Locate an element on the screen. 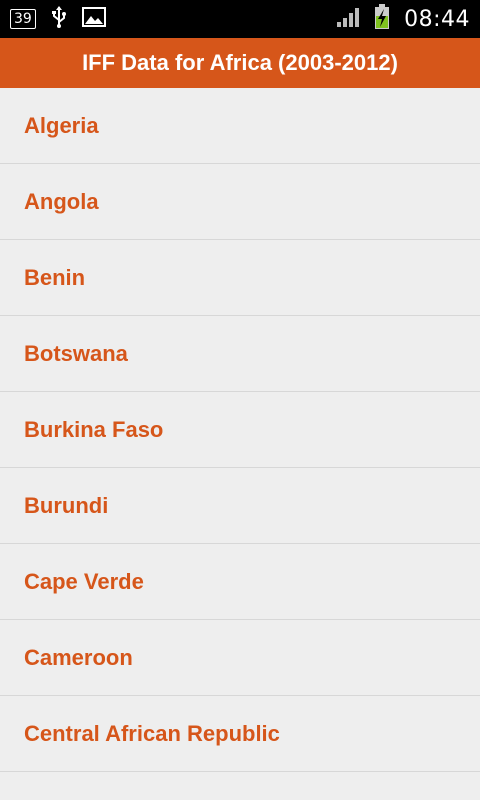  list-item: Central African Republic is located at coordinates (240, 734).